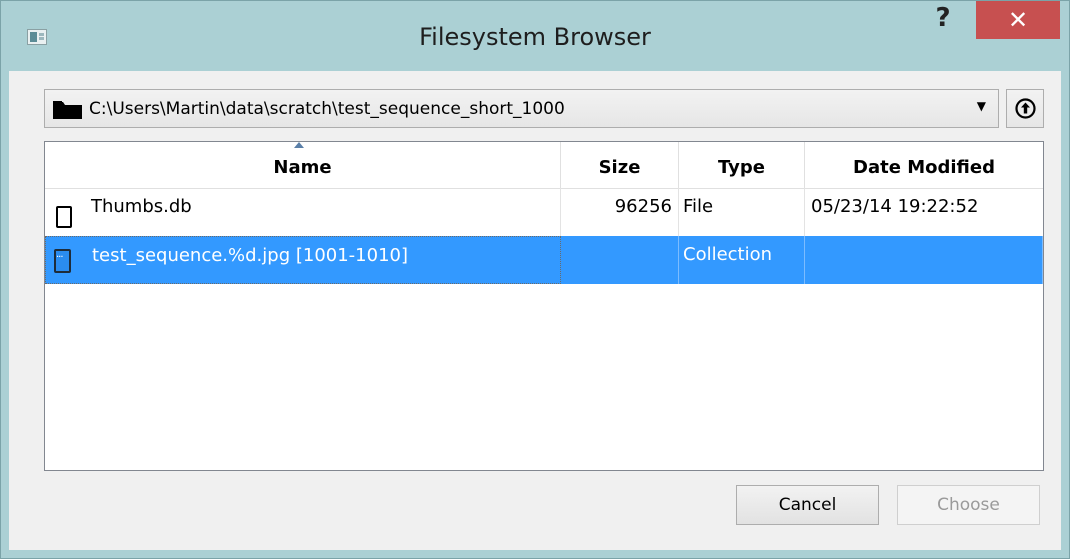 Image resolution: width=1070 pixels, height=559 pixels. I want to click on row-date, so click(924, 260).